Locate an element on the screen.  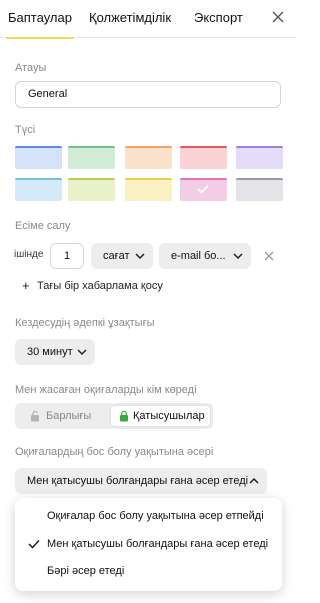
name-input: General is located at coordinates (148, 94).